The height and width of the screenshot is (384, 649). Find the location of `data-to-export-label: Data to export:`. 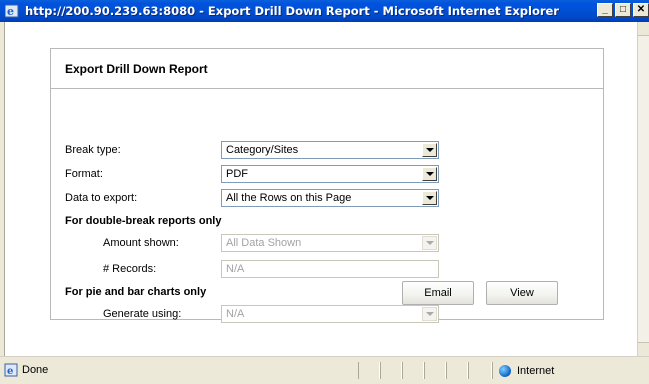

data-to-export-label: Data to export: is located at coordinates (101, 198).